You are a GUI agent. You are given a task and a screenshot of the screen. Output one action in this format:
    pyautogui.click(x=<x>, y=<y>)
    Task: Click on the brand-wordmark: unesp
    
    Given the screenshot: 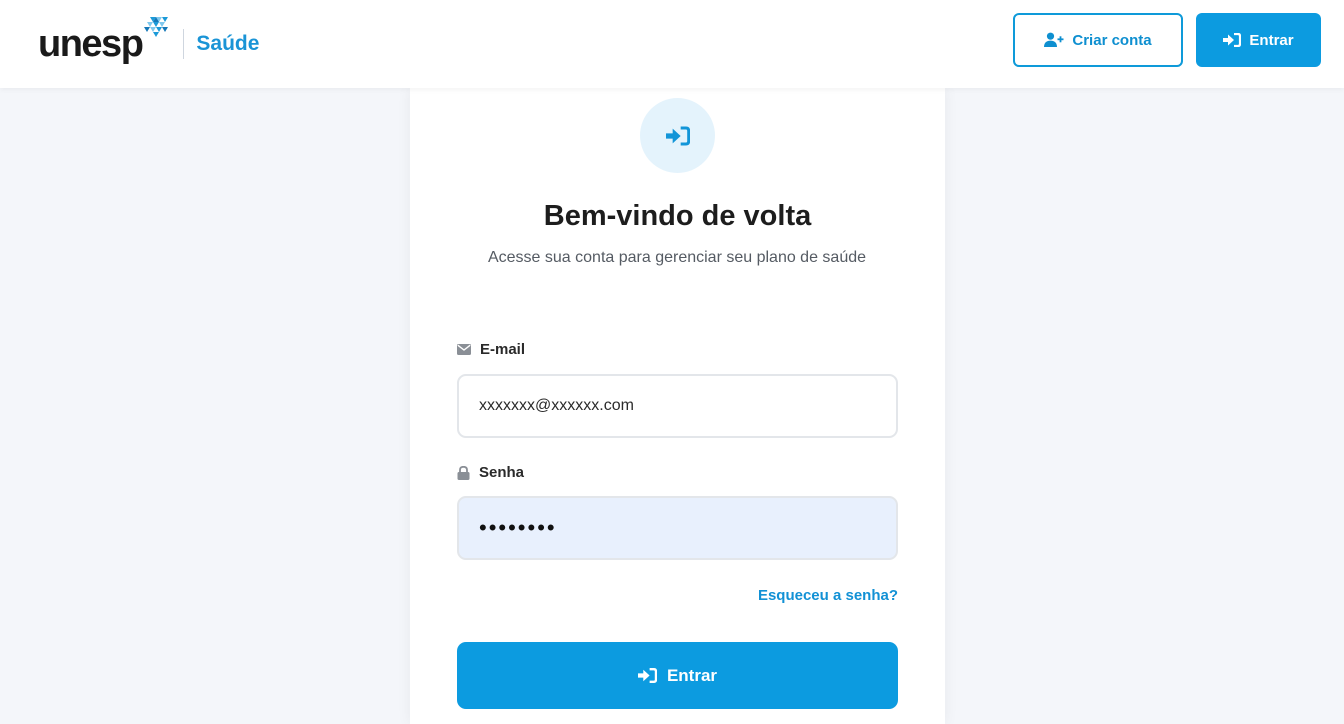 What is the action you would take?
    pyautogui.click(x=91, y=44)
    